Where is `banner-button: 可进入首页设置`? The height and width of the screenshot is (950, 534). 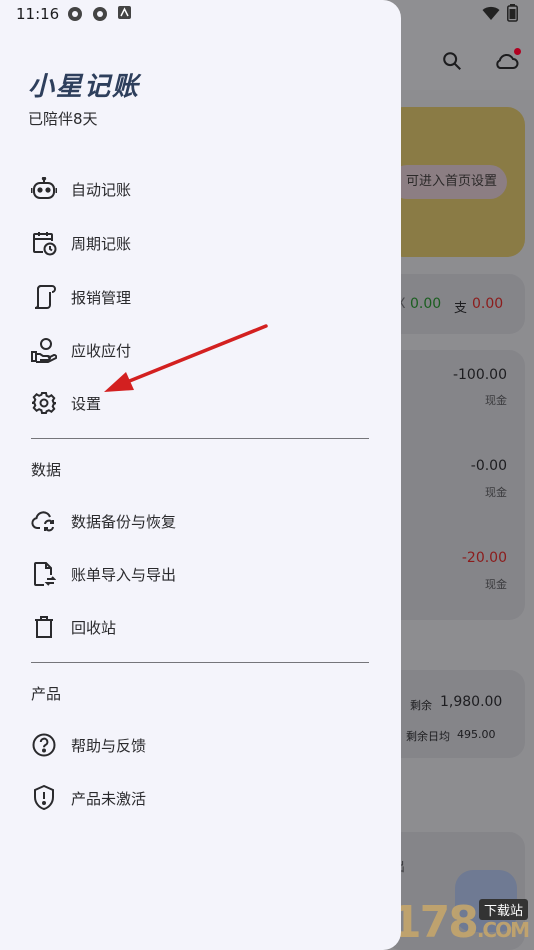 banner-button: 可进入首页设置 is located at coordinates (448, 182).